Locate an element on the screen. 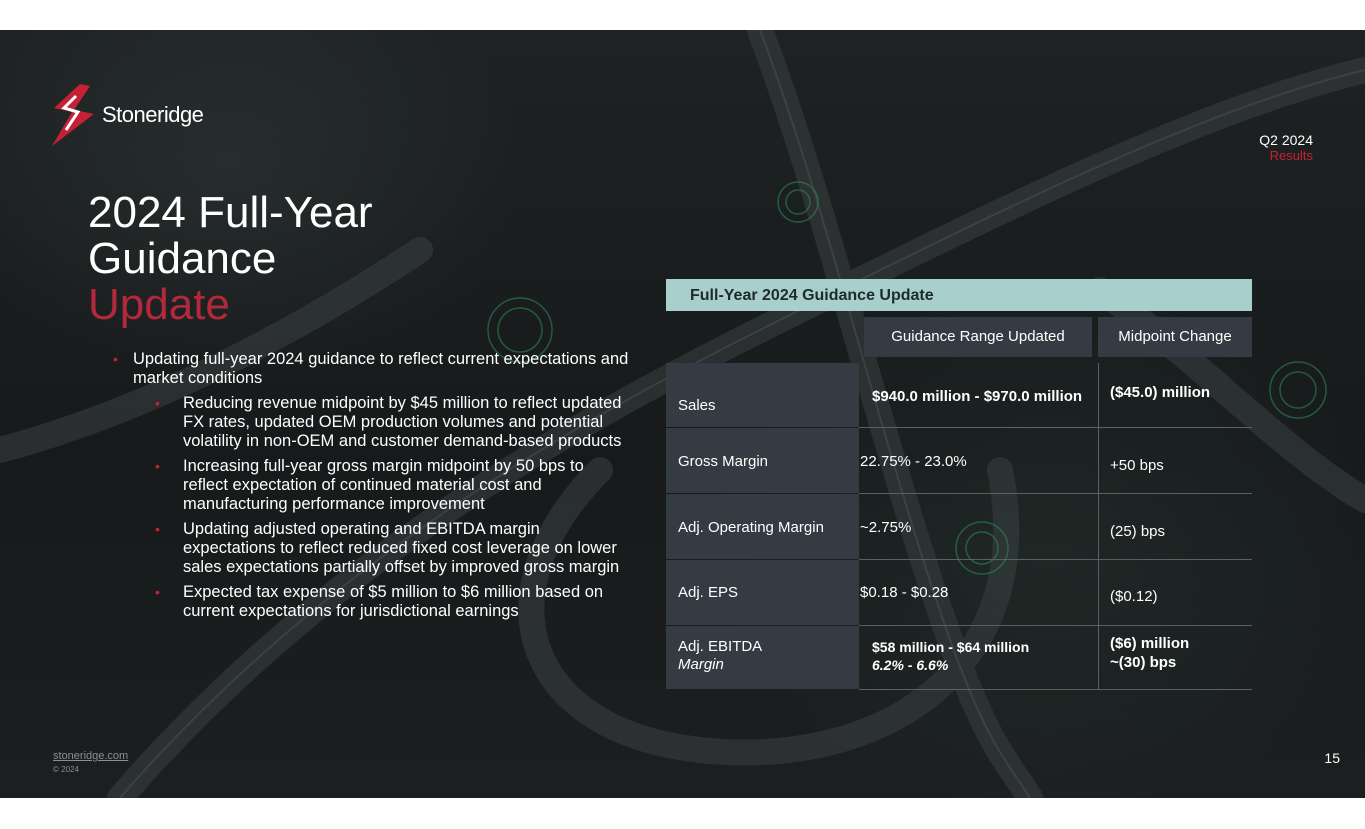  copyright: © 2024 is located at coordinates (66, 769).